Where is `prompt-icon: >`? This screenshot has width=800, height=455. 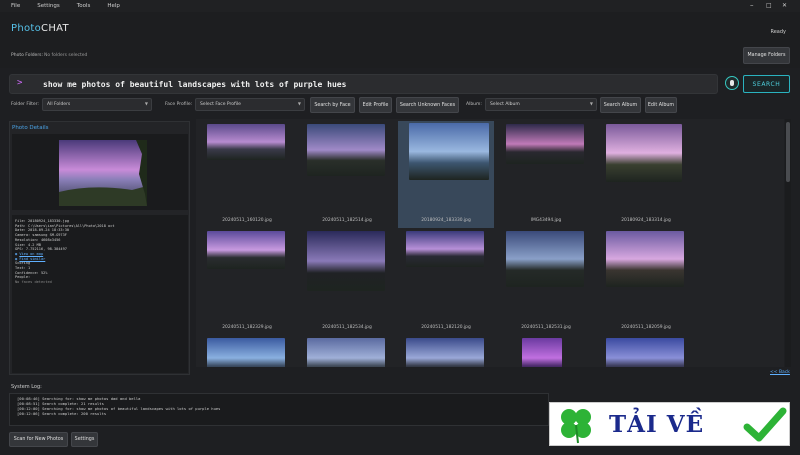
prompt-icon: > is located at coordinates (20, 83).